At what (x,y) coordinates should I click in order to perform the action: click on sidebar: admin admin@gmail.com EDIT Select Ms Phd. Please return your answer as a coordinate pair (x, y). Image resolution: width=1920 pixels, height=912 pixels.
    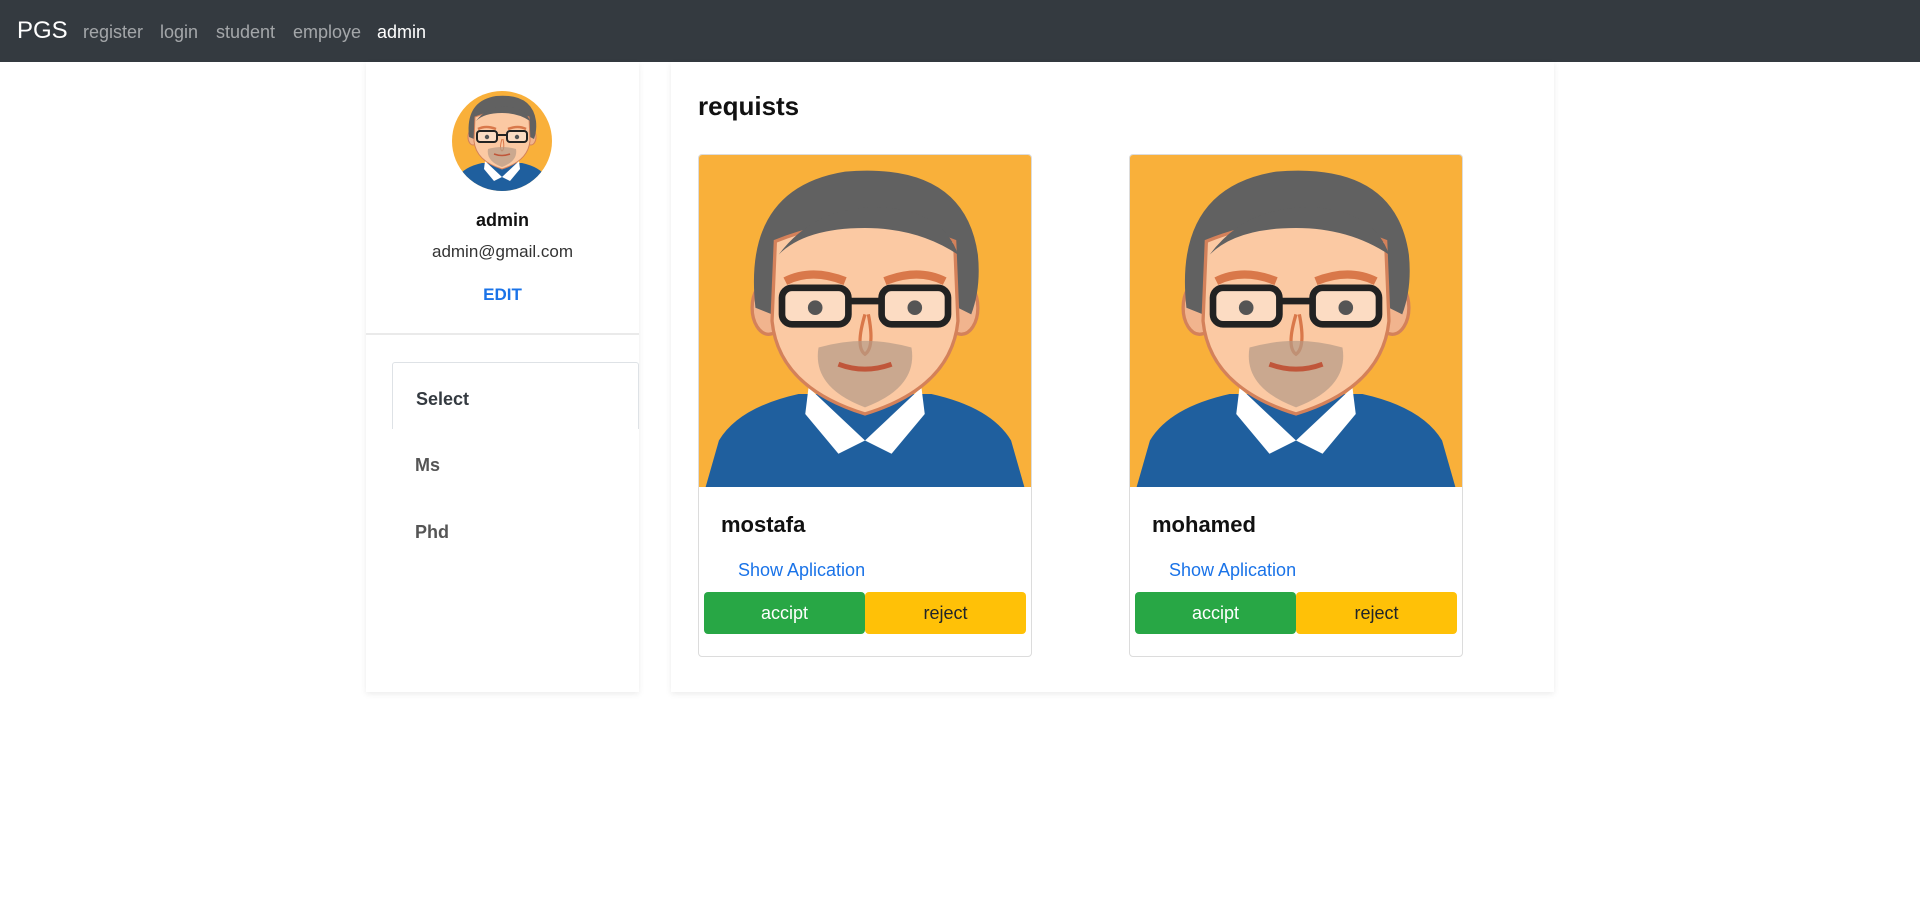
    Looking at the image, I should click on (502, 377).